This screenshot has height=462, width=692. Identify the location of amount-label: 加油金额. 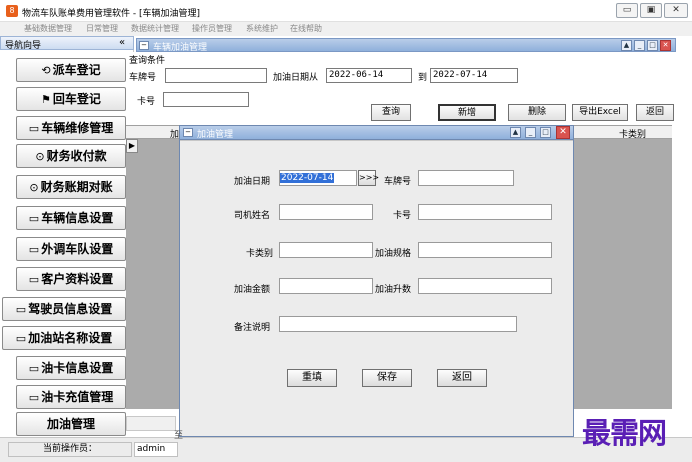
(252, 290).